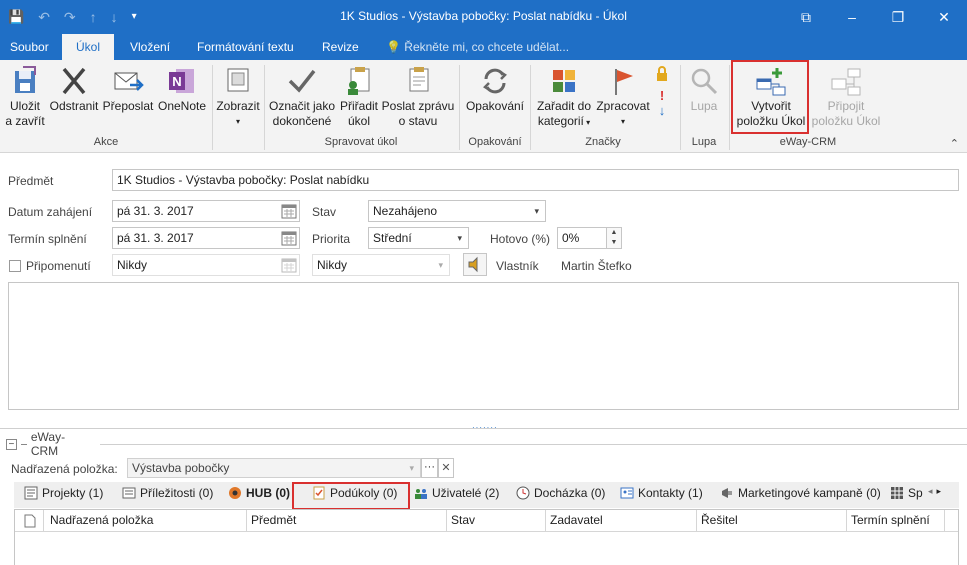 This screenshot has height=565, width=967. I want to click on show-view-icon, so click(238, 80).